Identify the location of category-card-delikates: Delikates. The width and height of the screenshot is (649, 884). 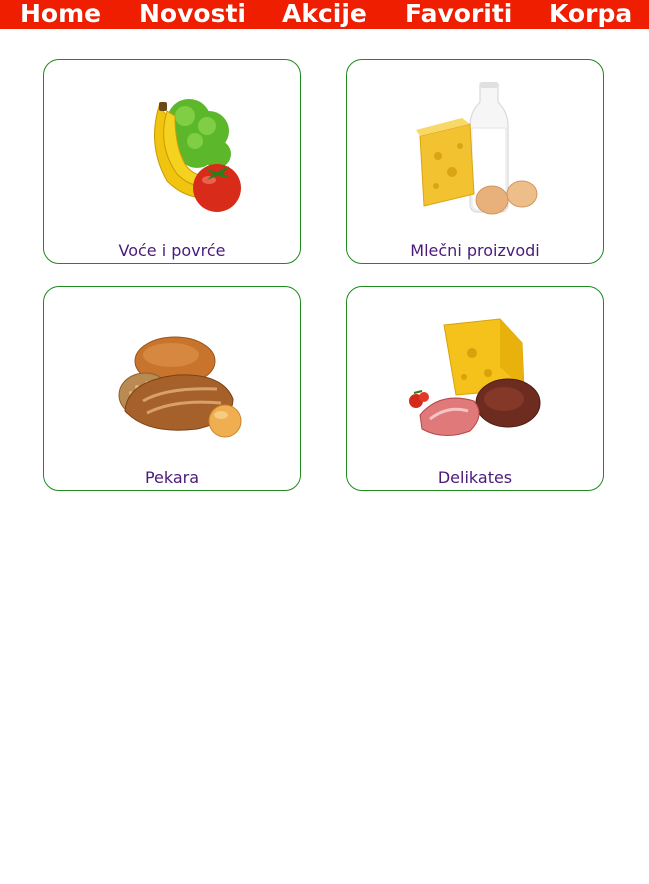
(475, 388).